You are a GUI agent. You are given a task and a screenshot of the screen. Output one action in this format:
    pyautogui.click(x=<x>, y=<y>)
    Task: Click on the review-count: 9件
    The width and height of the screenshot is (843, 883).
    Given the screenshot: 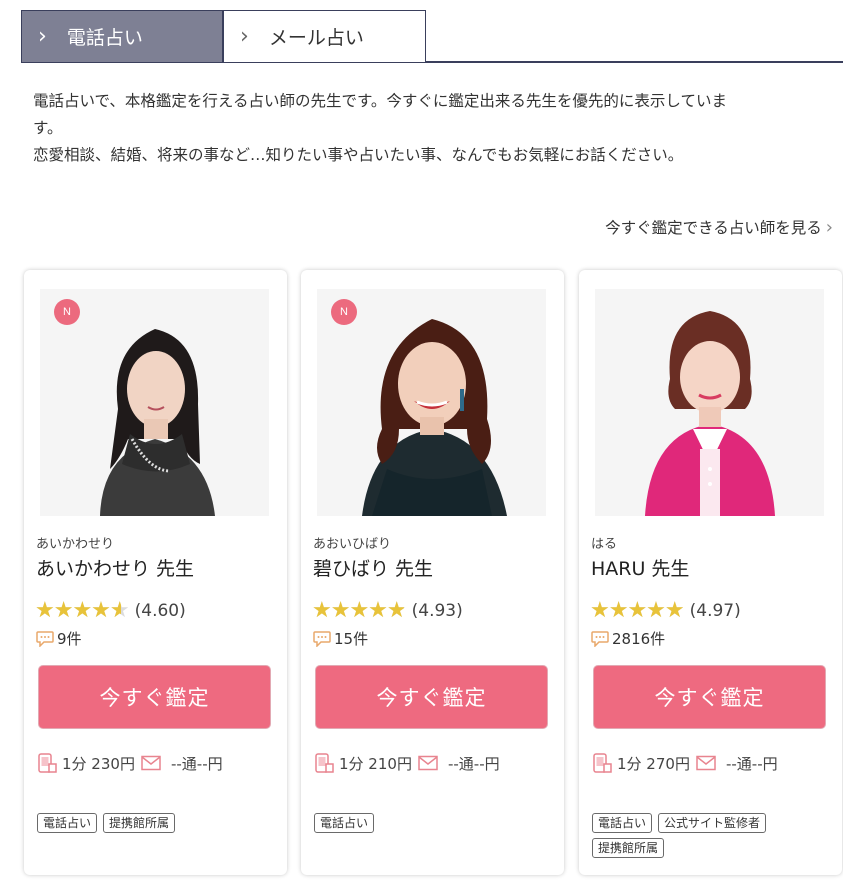 What is the action you would take?
    pyautogui.click(x=59, y=638)
    